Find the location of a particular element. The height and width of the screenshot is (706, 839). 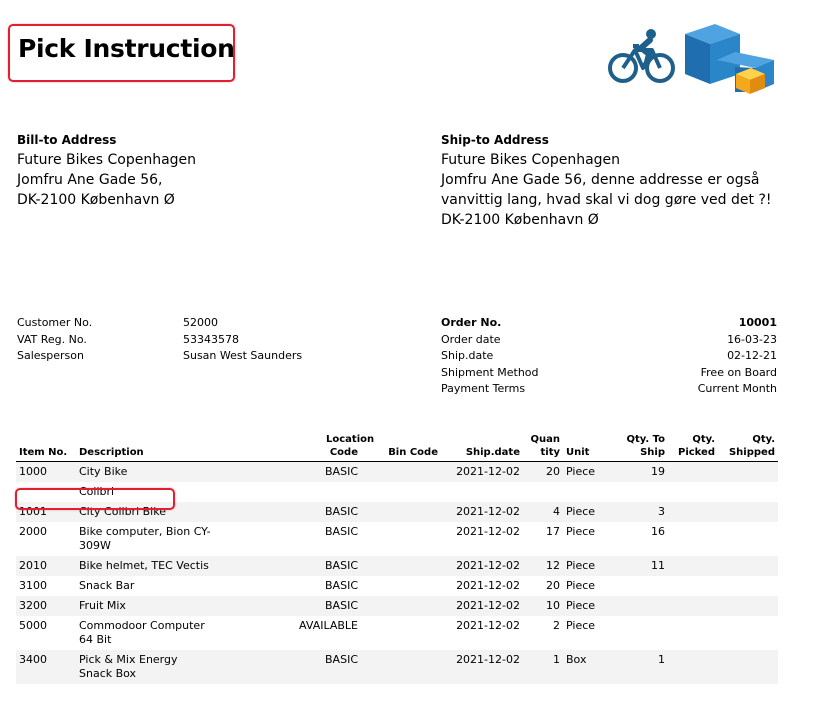

col-location-code: Location Code is located at coordinates (295, 447).